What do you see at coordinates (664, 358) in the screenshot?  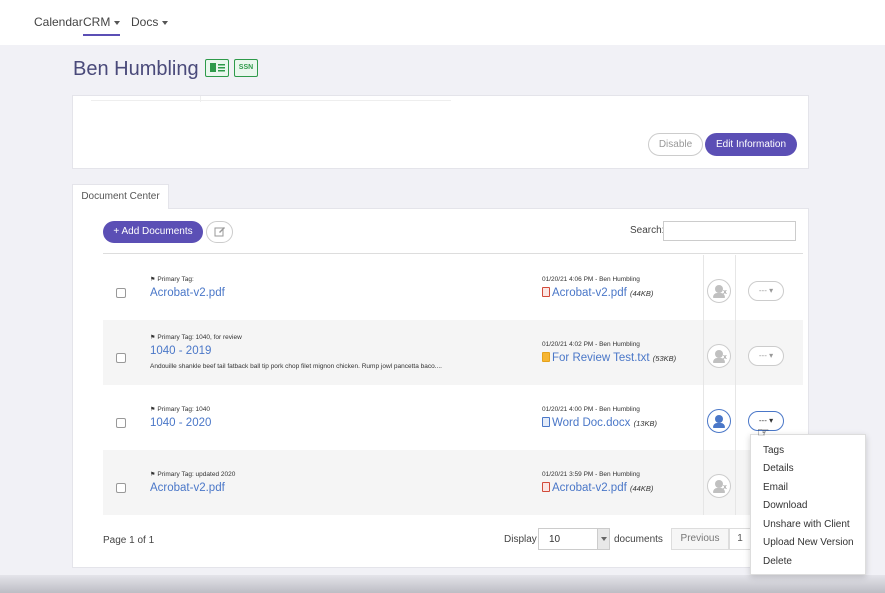 I see `file-size: (53KB)` at bounding box center [664, 358].